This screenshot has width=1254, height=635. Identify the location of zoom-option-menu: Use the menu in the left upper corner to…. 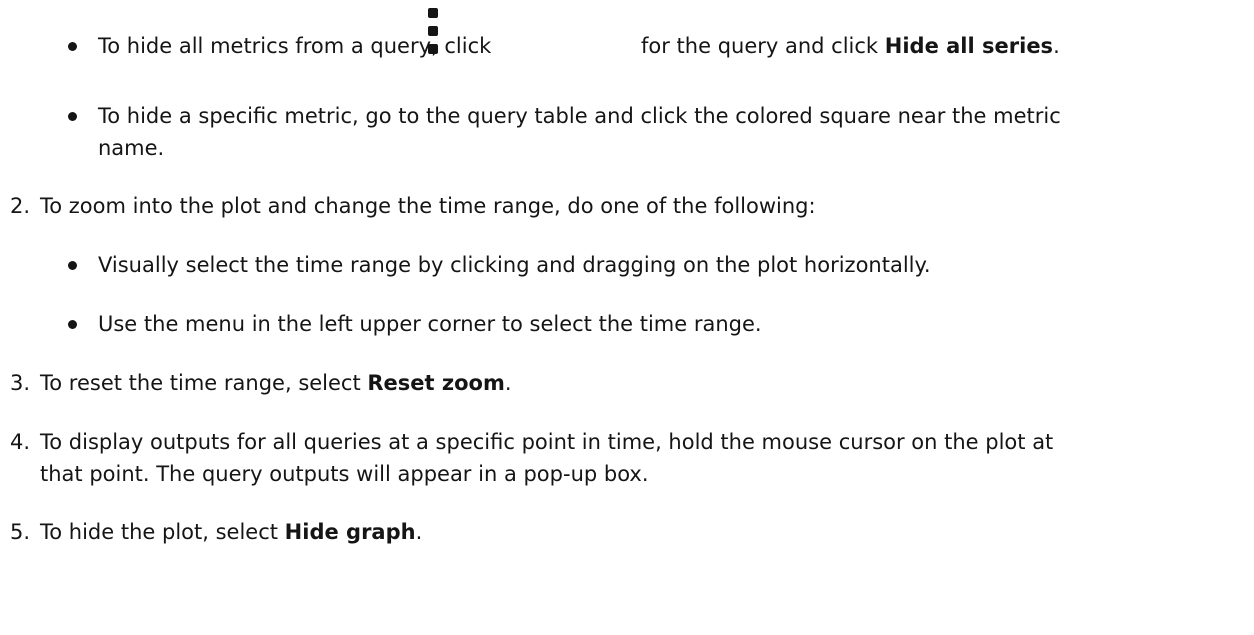
(430, 324).